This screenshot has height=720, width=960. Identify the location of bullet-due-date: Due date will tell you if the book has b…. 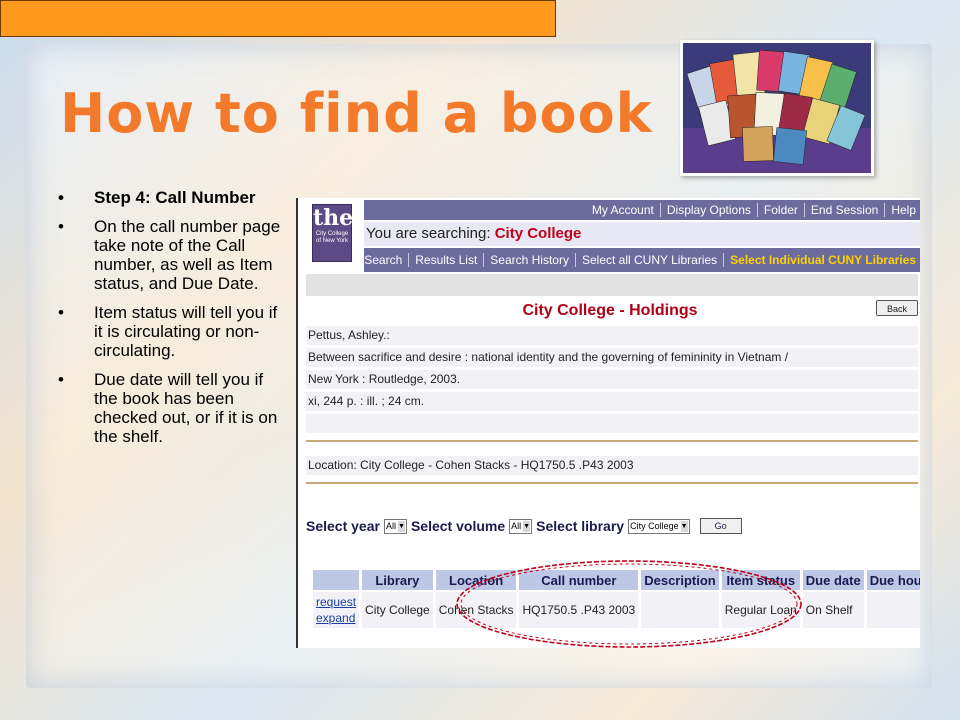
(170, 408).